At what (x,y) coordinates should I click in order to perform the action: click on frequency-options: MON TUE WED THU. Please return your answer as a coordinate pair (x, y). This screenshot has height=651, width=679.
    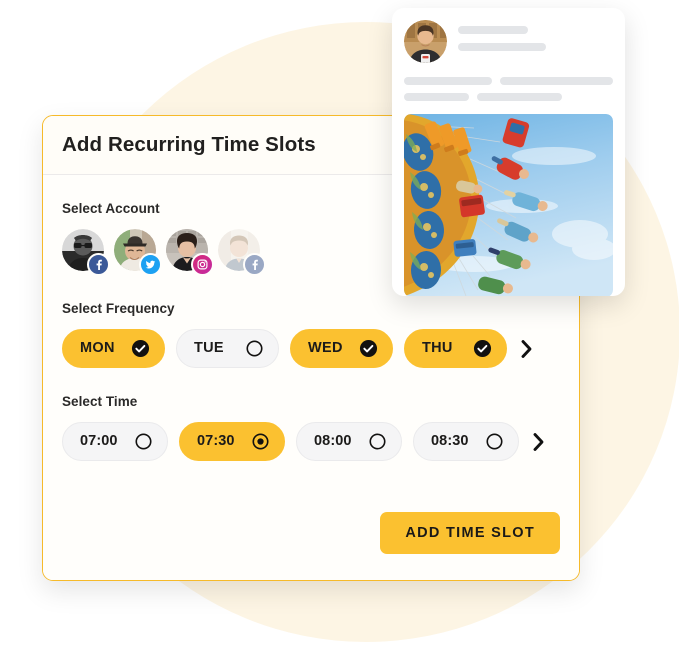
    Looking at the image, I should click on (311, 348).